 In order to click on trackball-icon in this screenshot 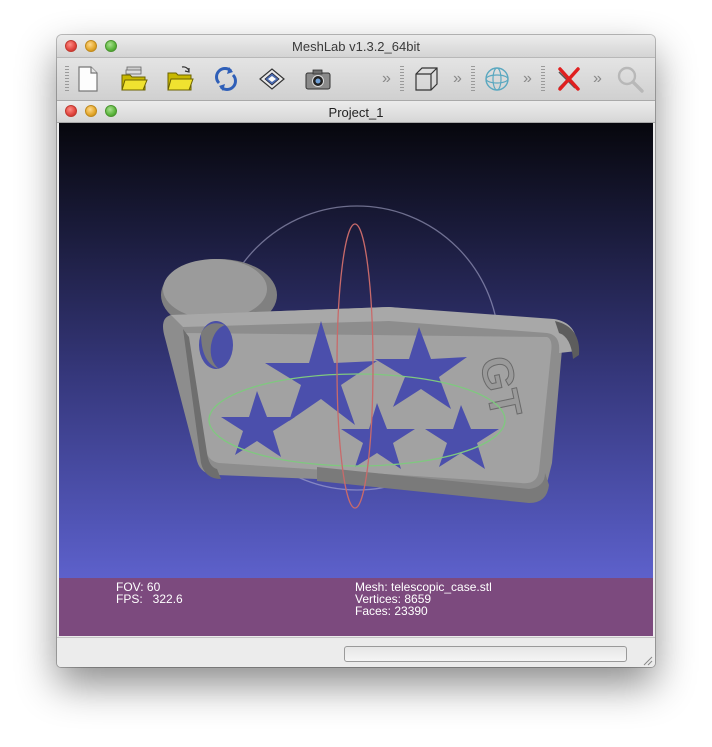, I will do `click(497, 79)`.